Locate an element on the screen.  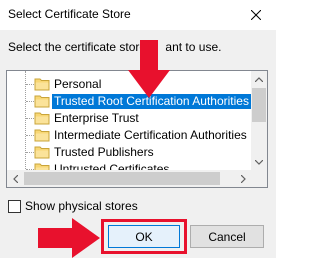
horizontal-scroll-thumb is located at coordinates (122, 178).